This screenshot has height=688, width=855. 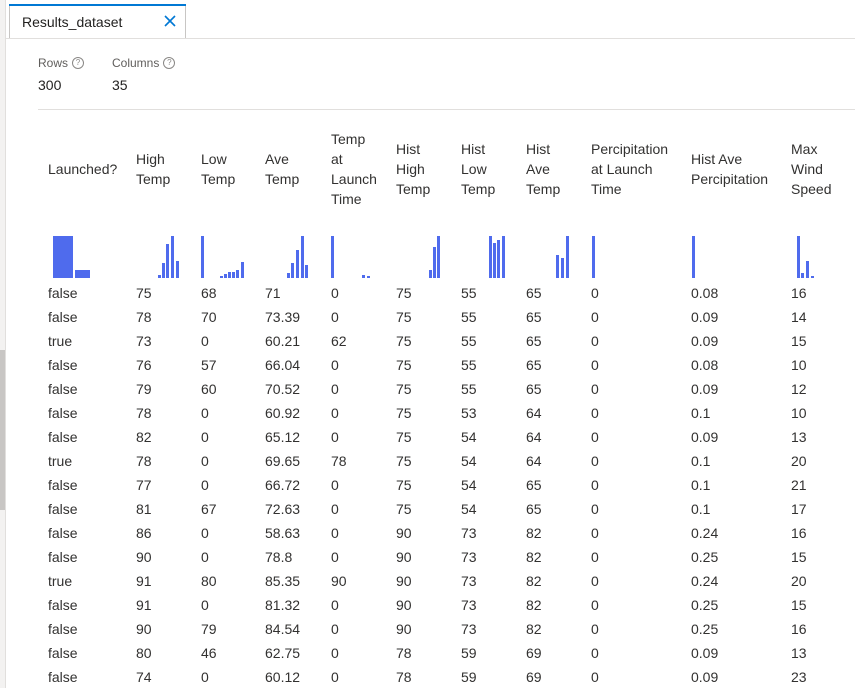 What do you see at coordinates (799, 653) in the screenshot?
I see `table-cell-max_wind: 13` at bounding box center [799, 653].